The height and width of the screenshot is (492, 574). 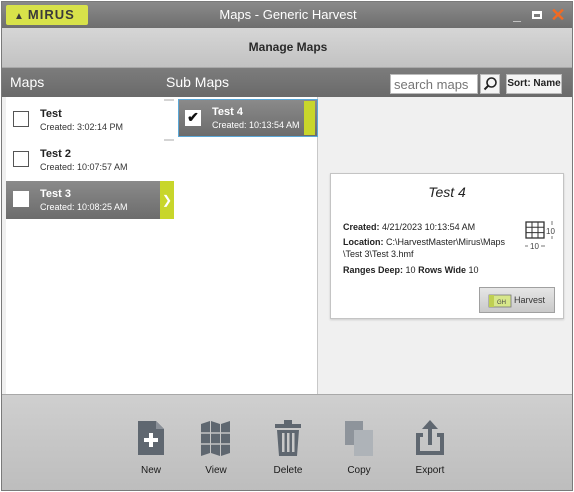 What do you see at coordinates (361, 227) in the screenshot?
I see `detail-created-label: Created:` at bounding box center [361, 227].